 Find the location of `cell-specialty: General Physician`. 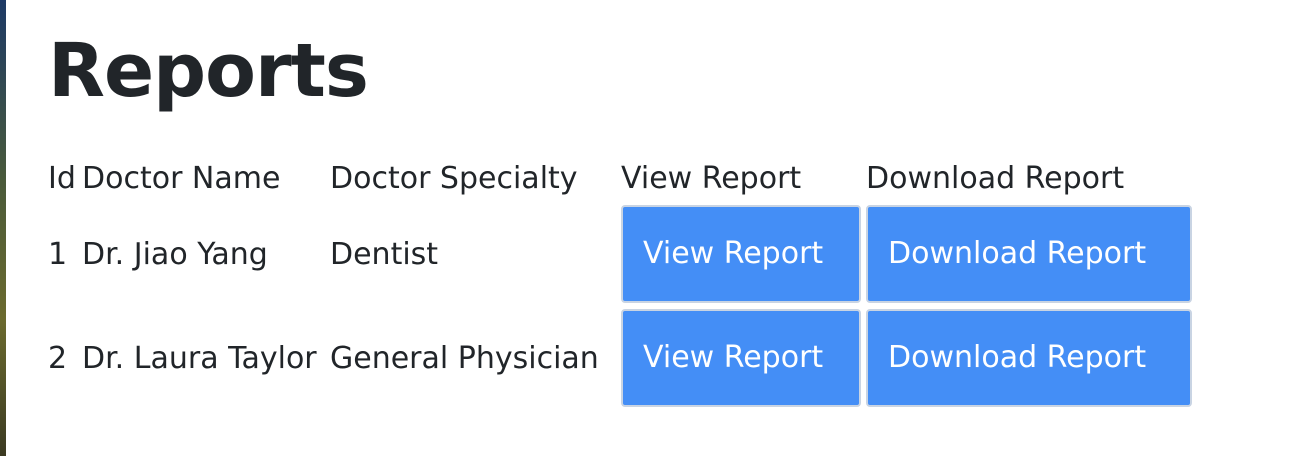

cell-specialty: General Physician is located at coordinates (464, 358).